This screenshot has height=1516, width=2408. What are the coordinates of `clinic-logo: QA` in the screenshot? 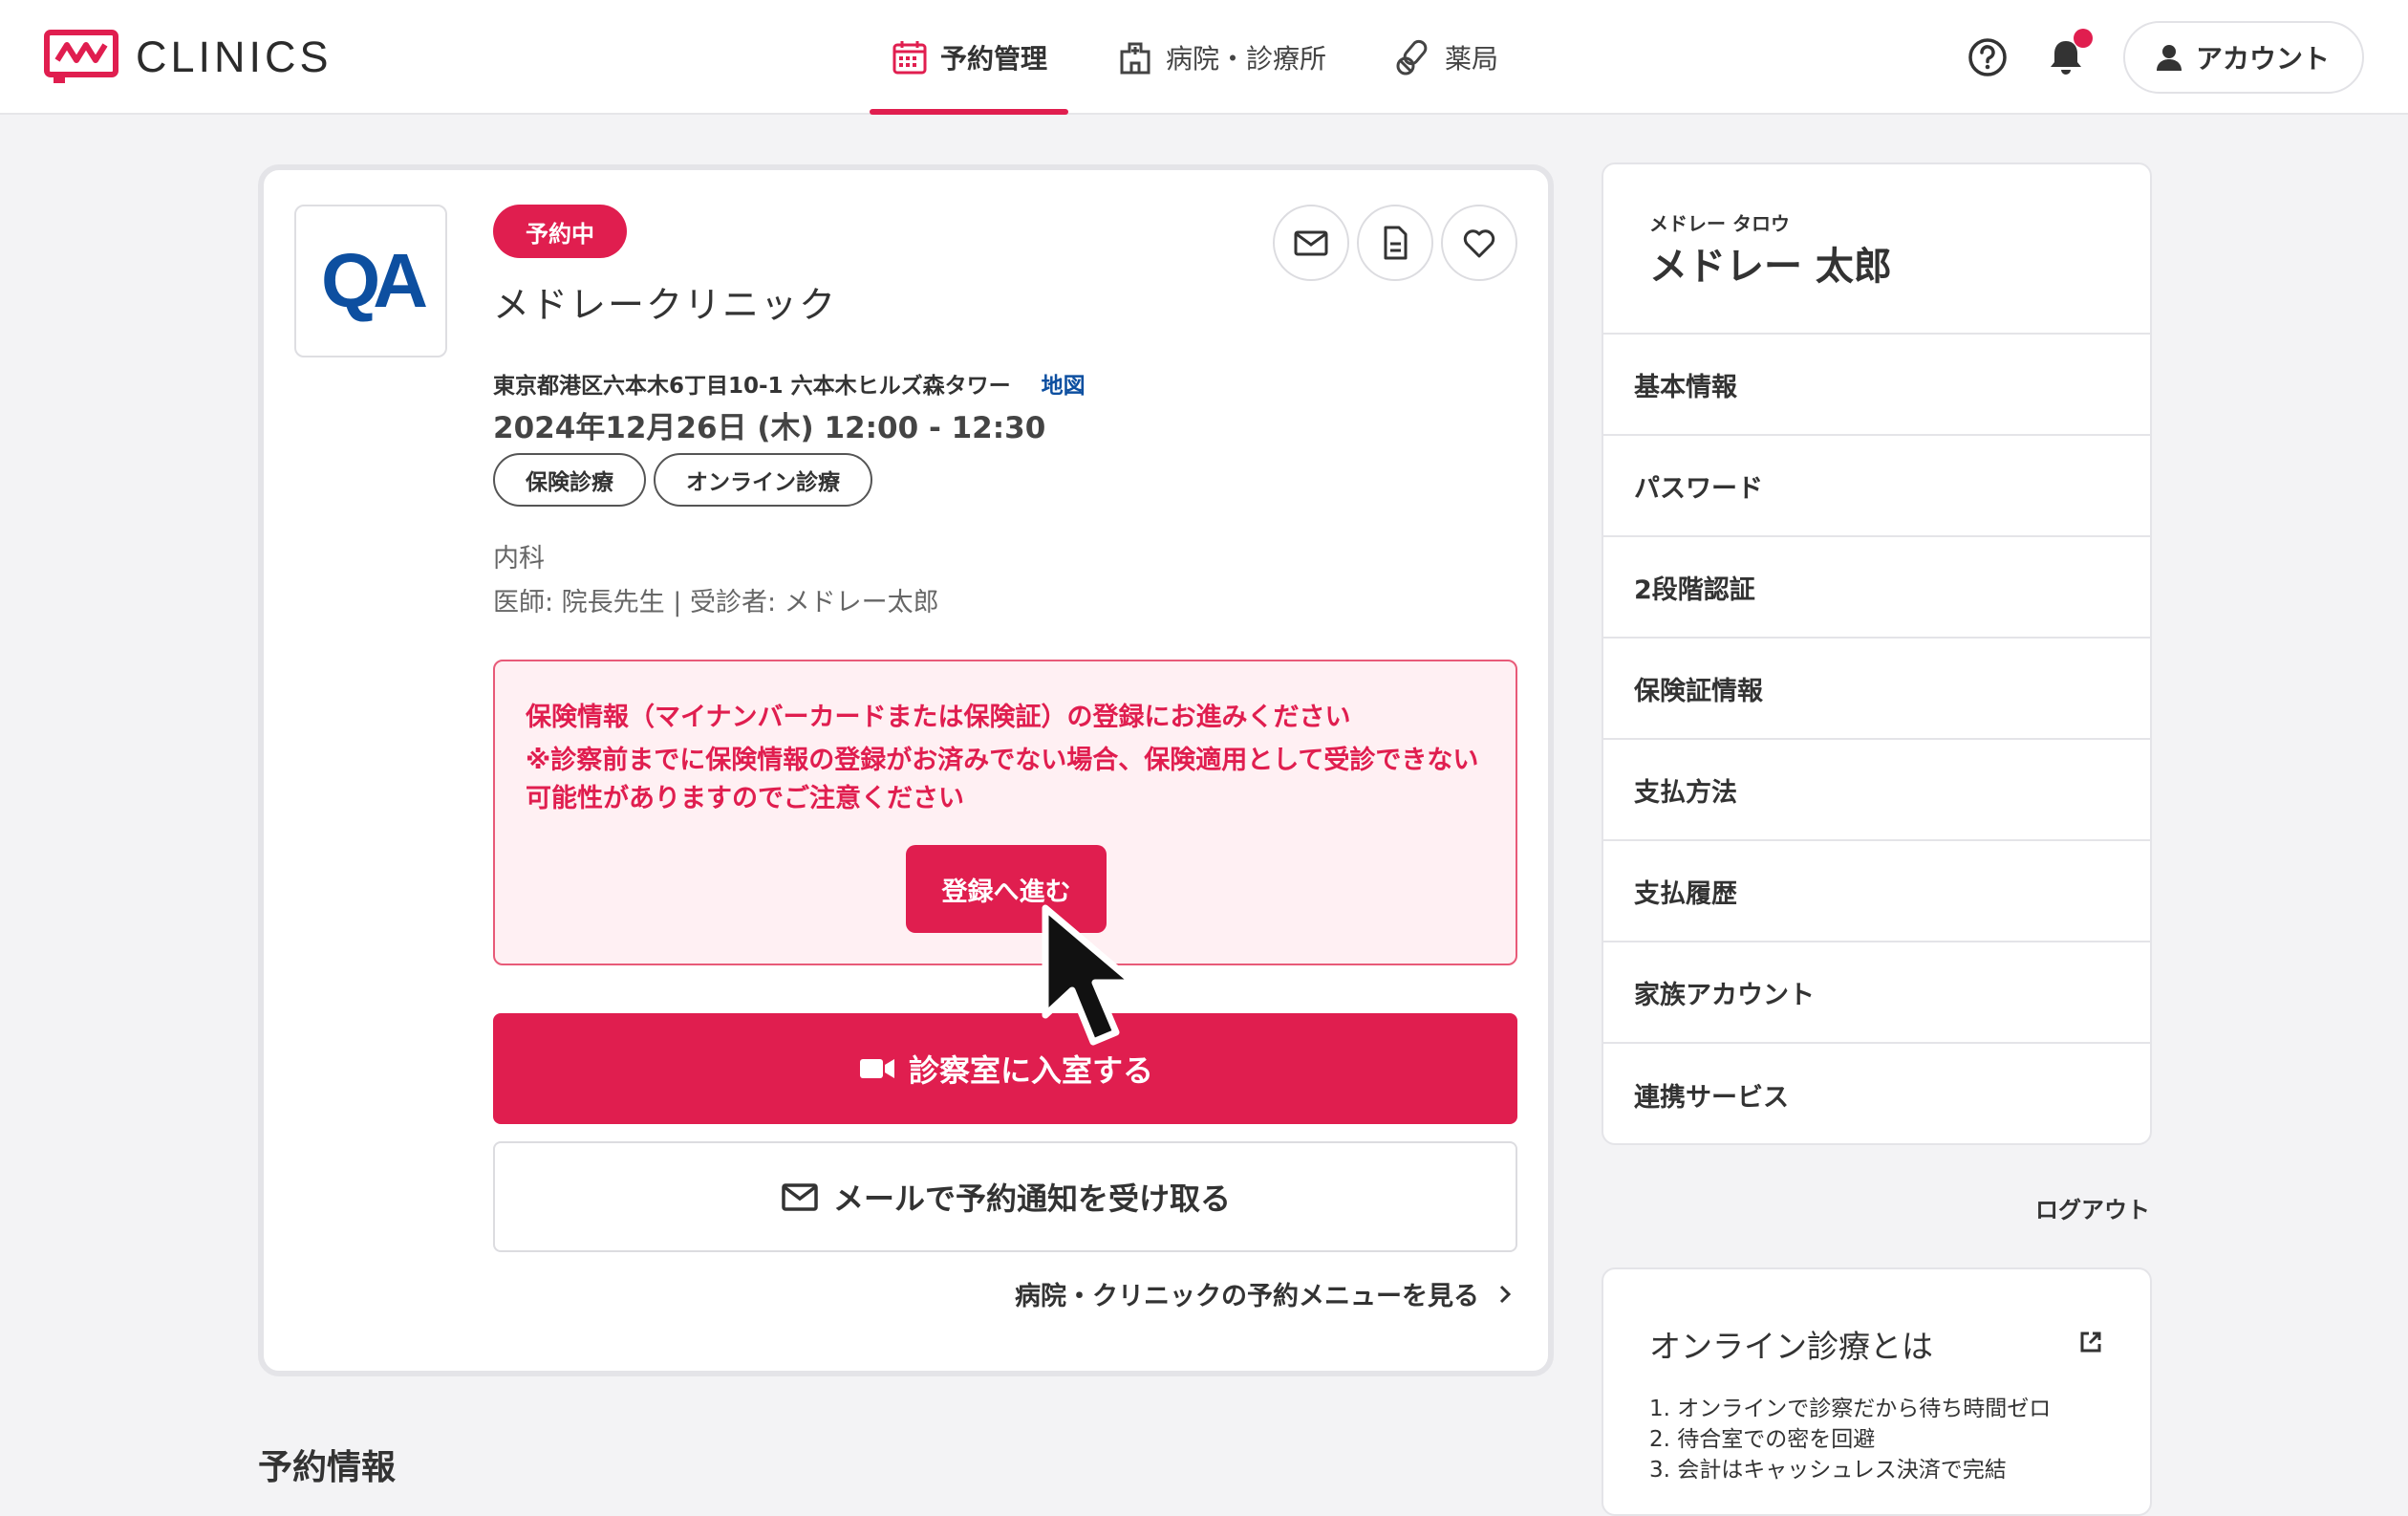 It's located at (370, 281).